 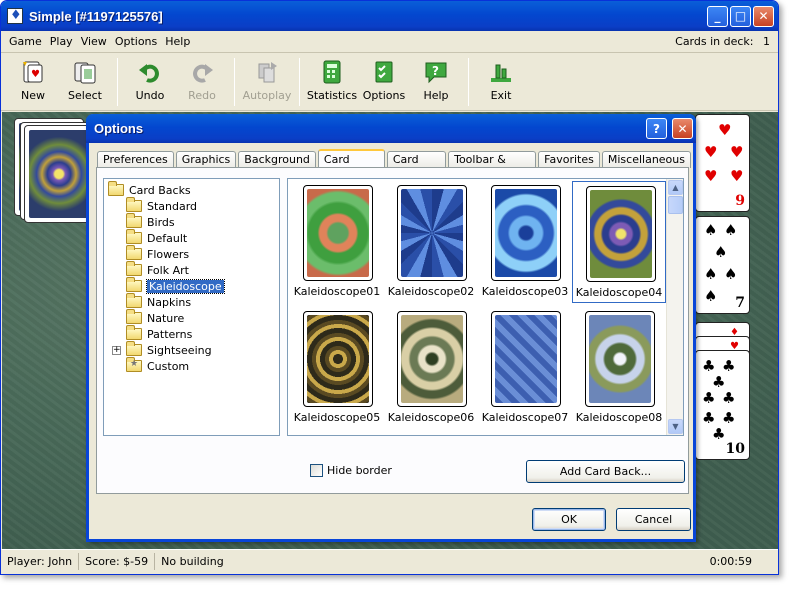 What do you see at coordinates (193, 221) in the screenshot?
I see `tree-item-birds: Birds` at bounding box center [193, 221].